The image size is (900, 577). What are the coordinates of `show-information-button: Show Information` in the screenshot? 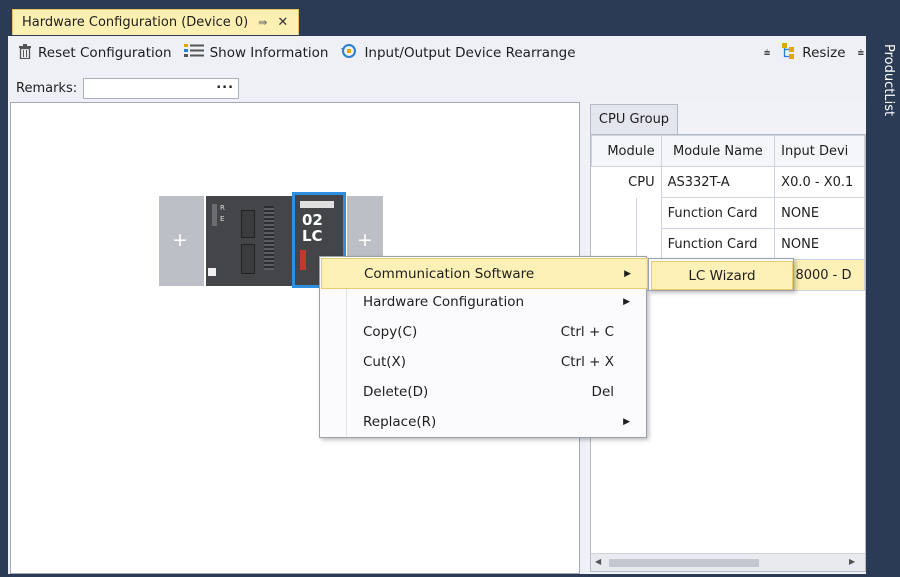 It's located at (256, 53).